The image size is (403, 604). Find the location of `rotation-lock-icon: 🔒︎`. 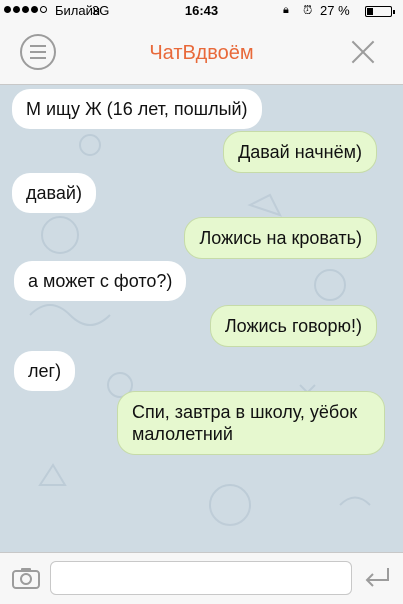

rotation-lock-icon: 🔒︎ is located at coordinates (286, 10).